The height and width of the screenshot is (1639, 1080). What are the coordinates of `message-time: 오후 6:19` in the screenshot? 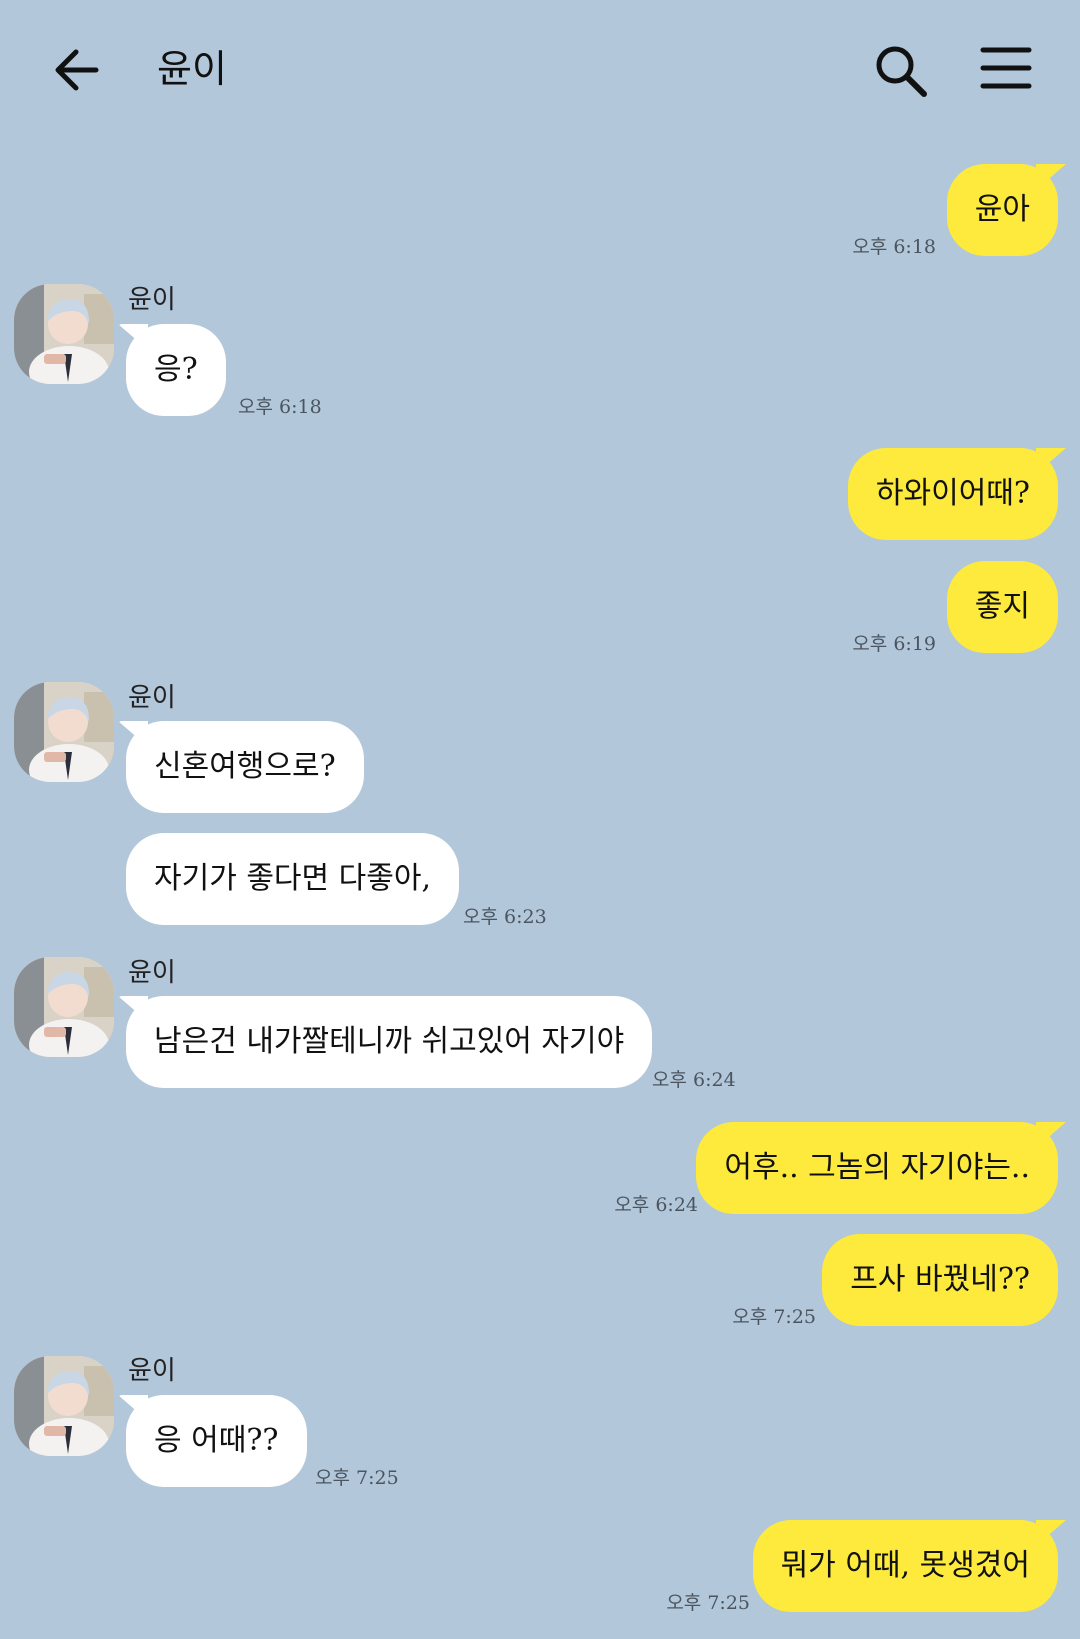 It's located at (894, 644).